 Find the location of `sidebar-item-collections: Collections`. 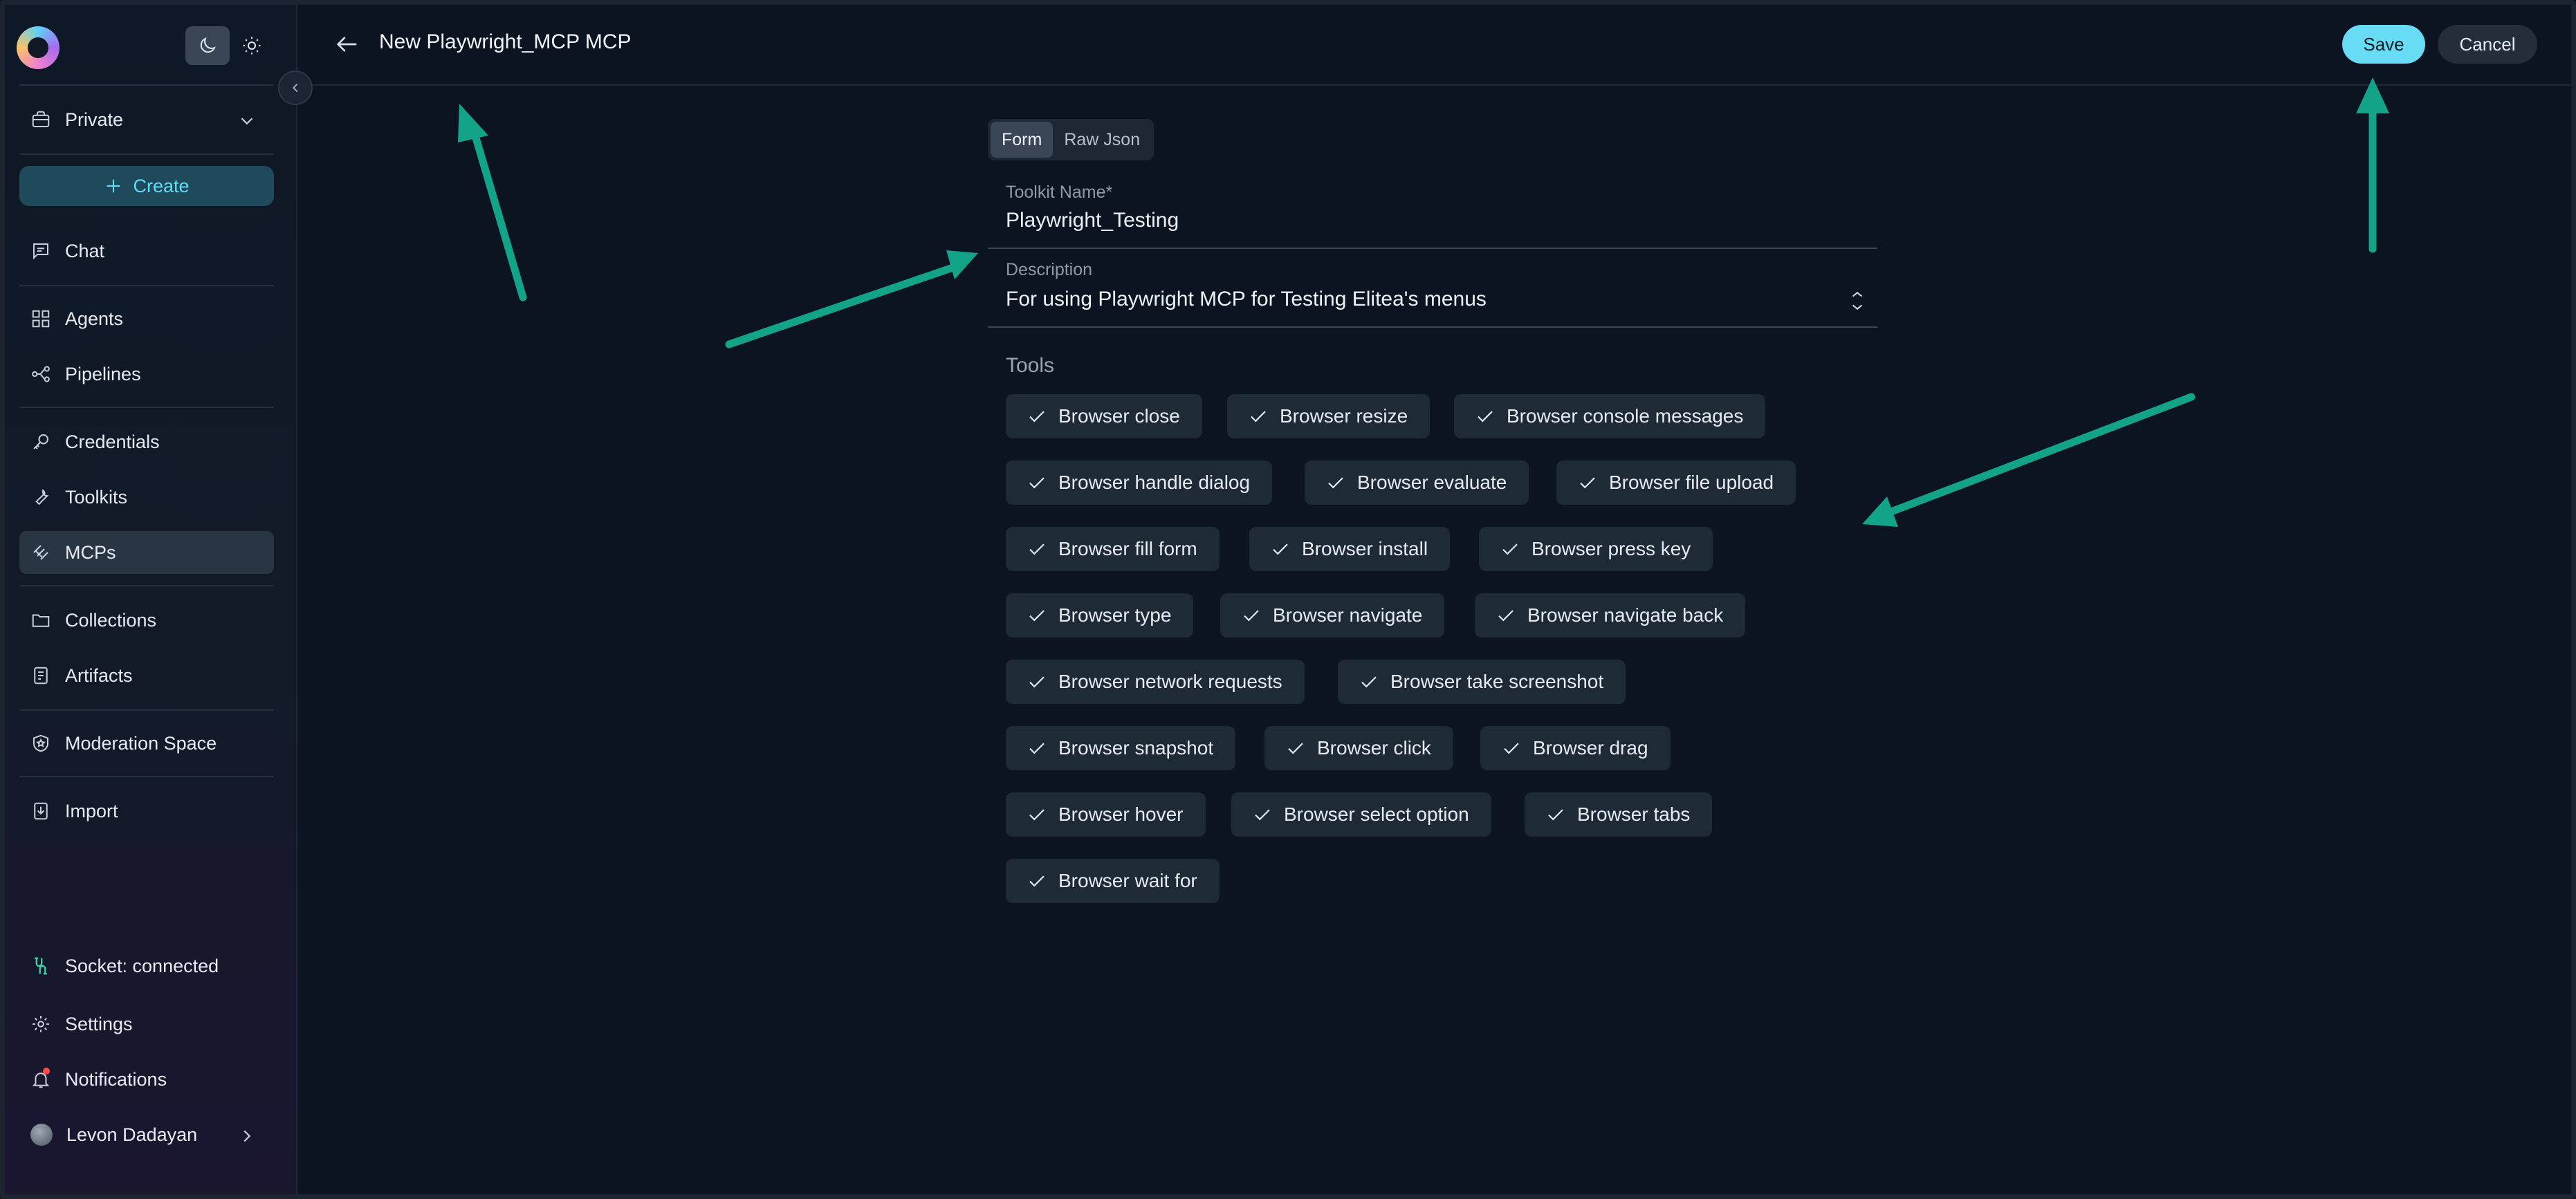

sidebar-item-collections: Collections is located at coordinates (146, 620).